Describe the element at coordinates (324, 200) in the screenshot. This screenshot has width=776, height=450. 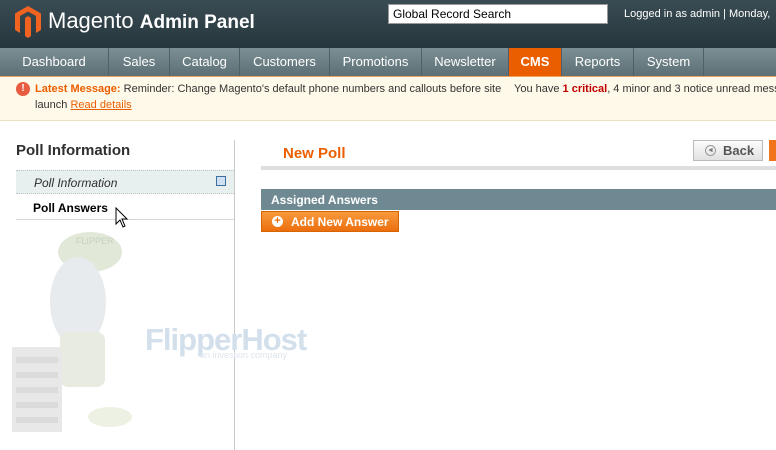
I see `section-title: Assigned Answers` at that location.